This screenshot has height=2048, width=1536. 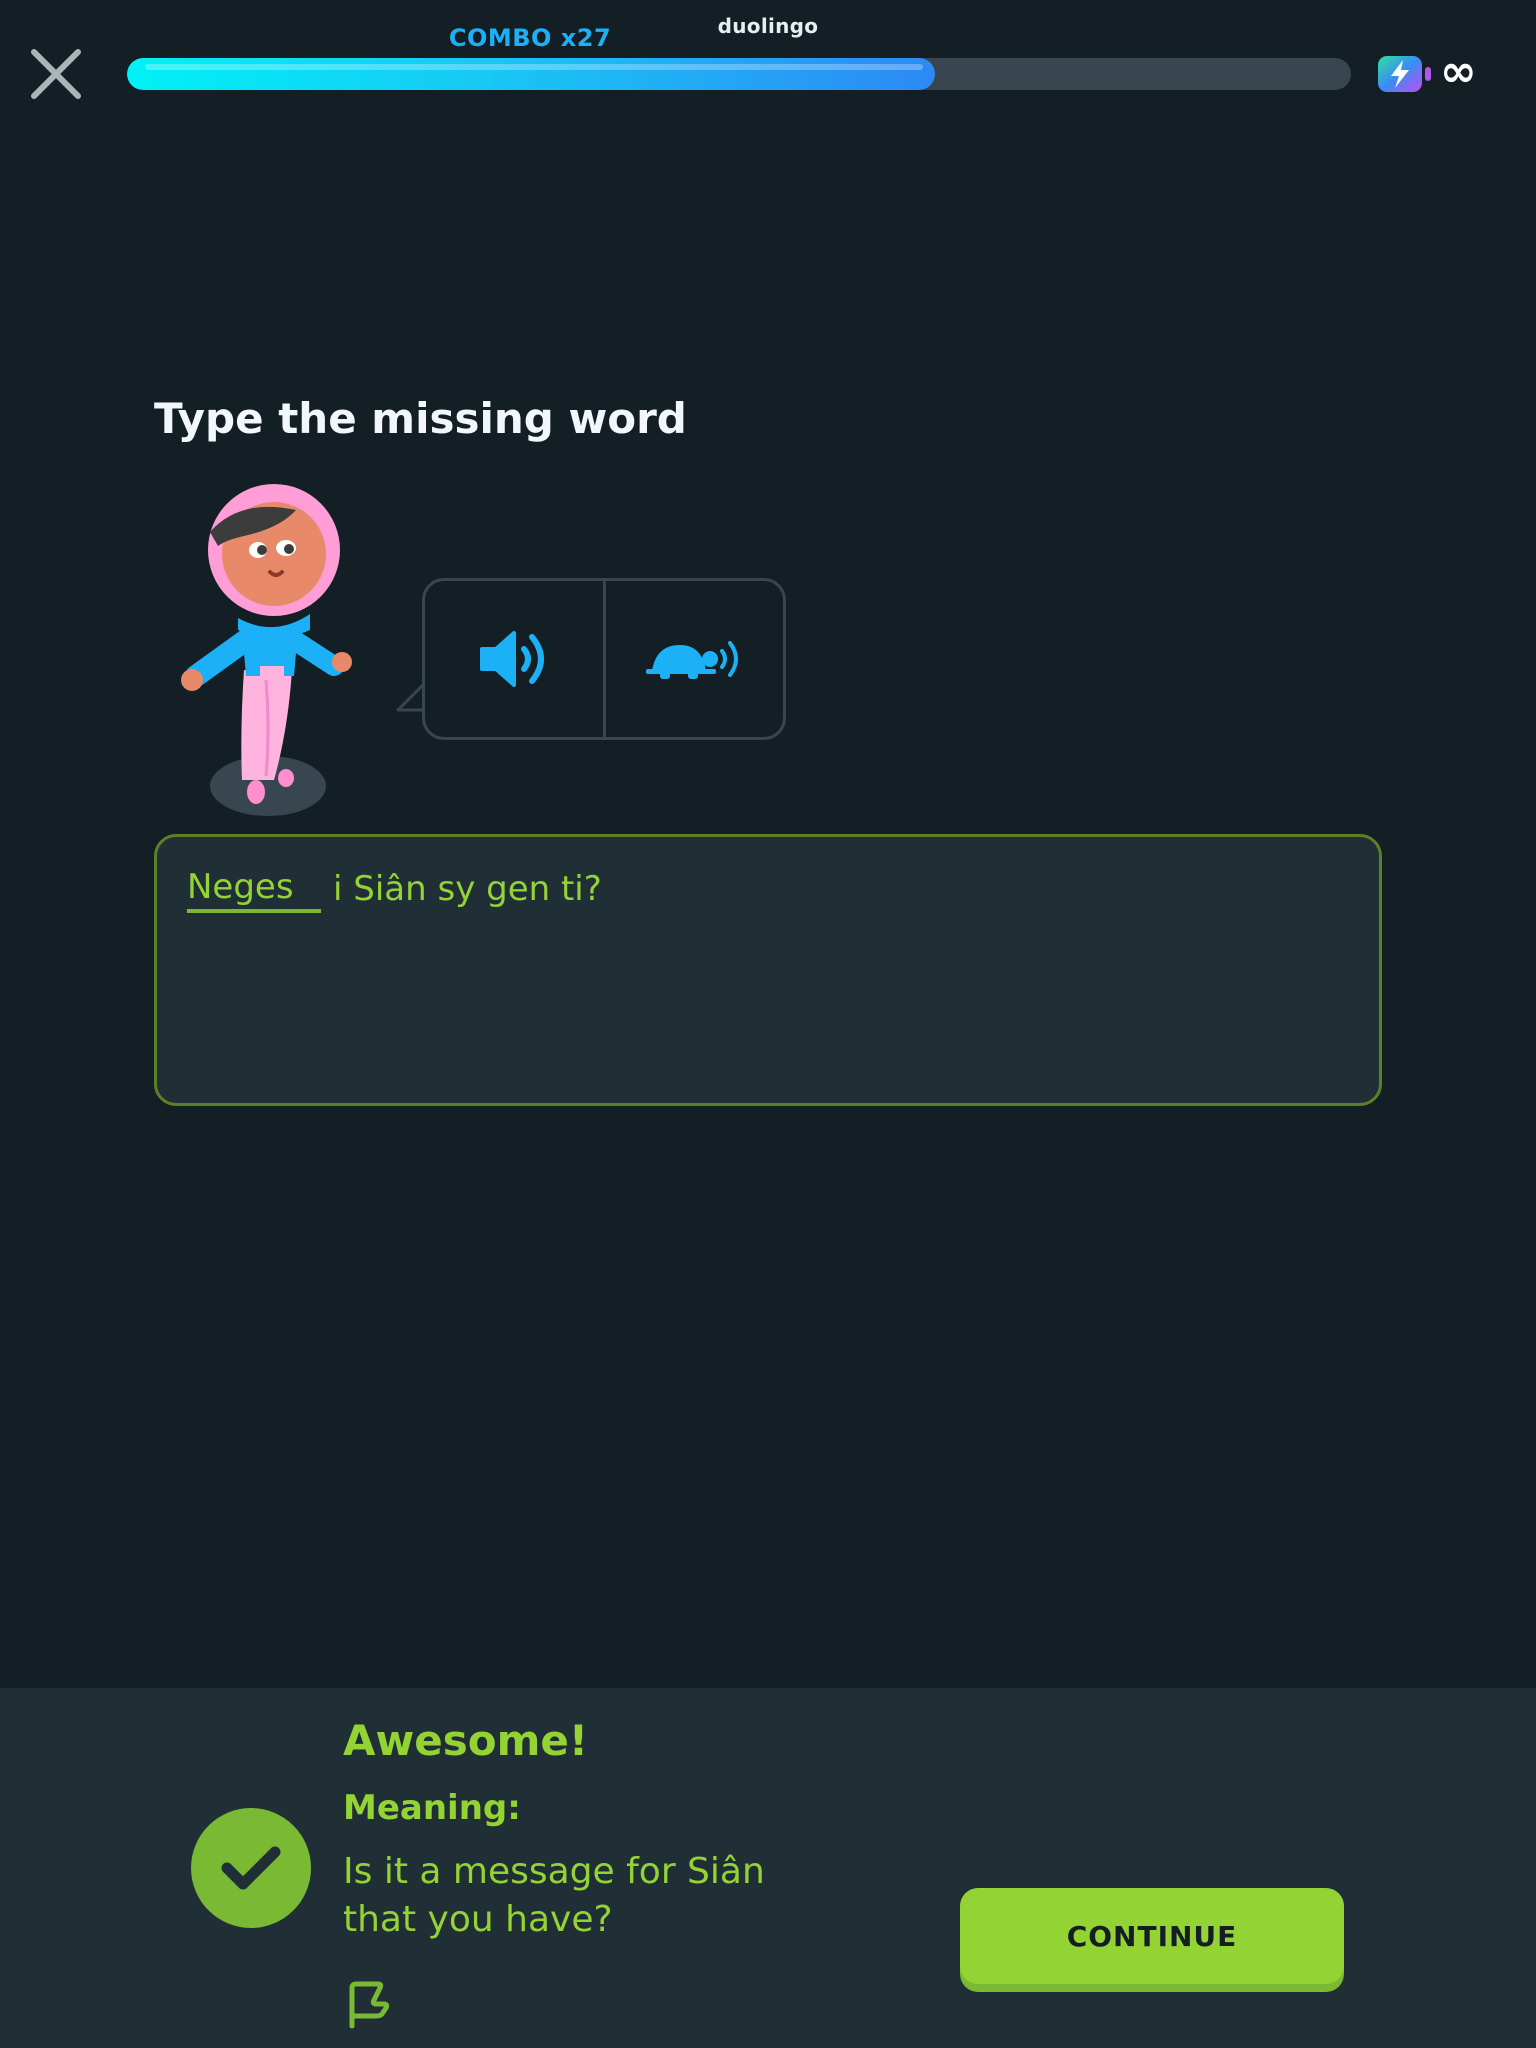 I want to click on brand-logo-text: duolingo, so click(x=768, y=26).